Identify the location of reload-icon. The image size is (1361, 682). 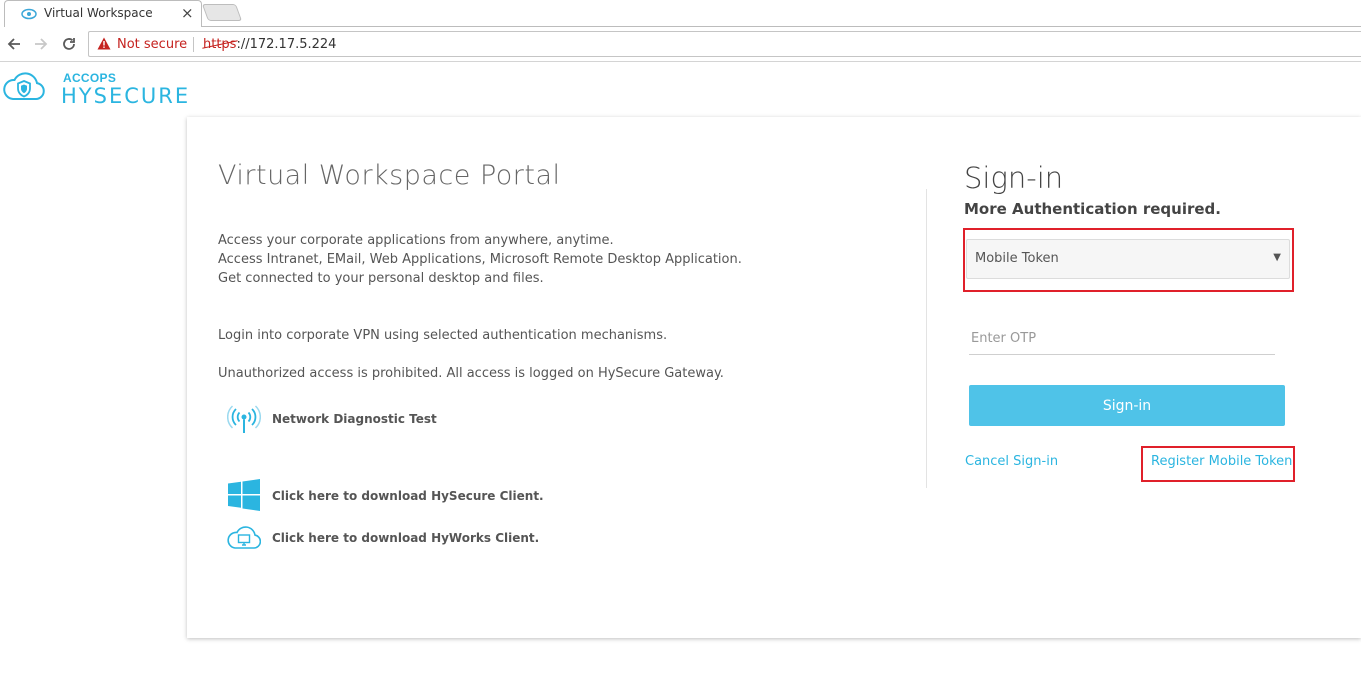
(69, 44).